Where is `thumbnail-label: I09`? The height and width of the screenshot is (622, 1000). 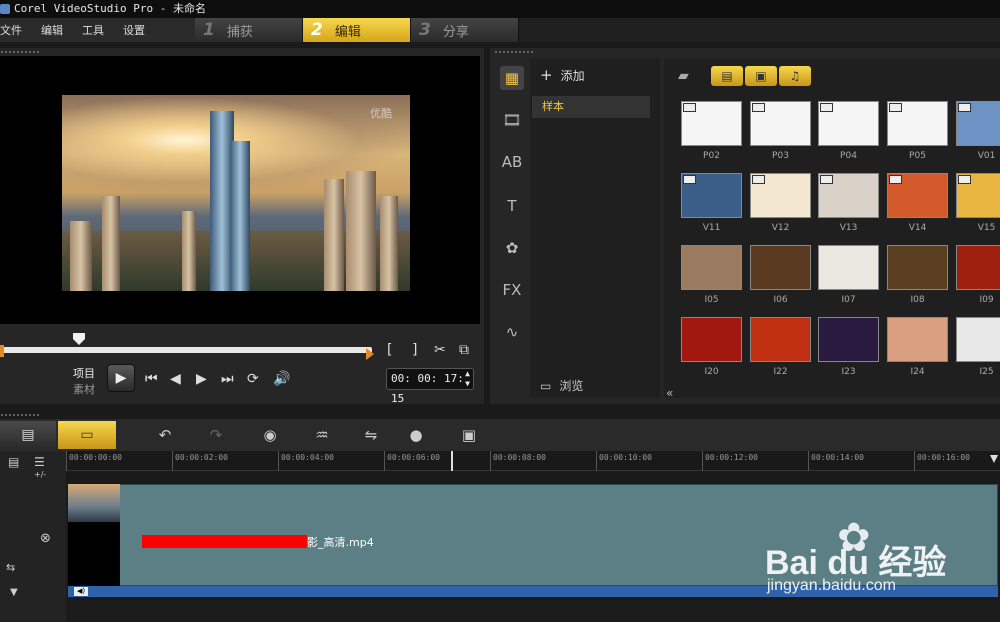 thumbnail-label: I09 is located at coordinates (986, 300).